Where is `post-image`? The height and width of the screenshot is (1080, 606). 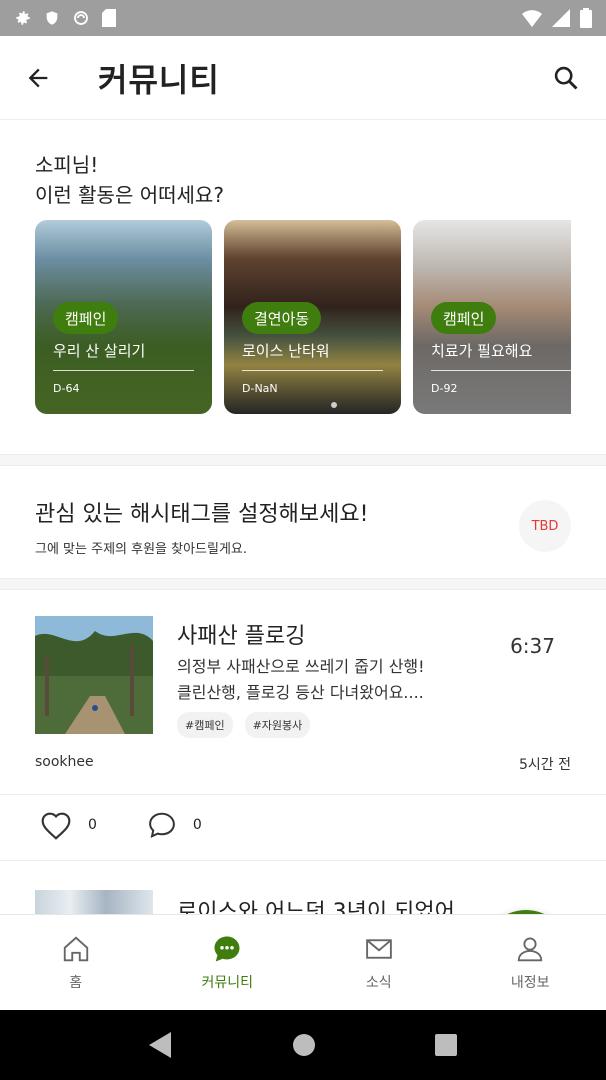 post-image is located at coordinates (94, 675).